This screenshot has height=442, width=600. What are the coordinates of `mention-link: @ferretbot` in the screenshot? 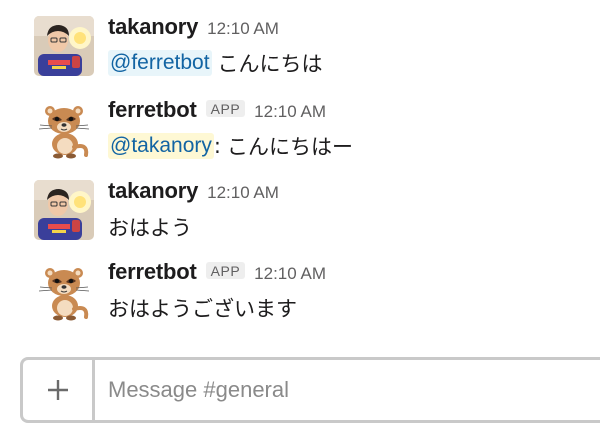 It's located at (160, 63).